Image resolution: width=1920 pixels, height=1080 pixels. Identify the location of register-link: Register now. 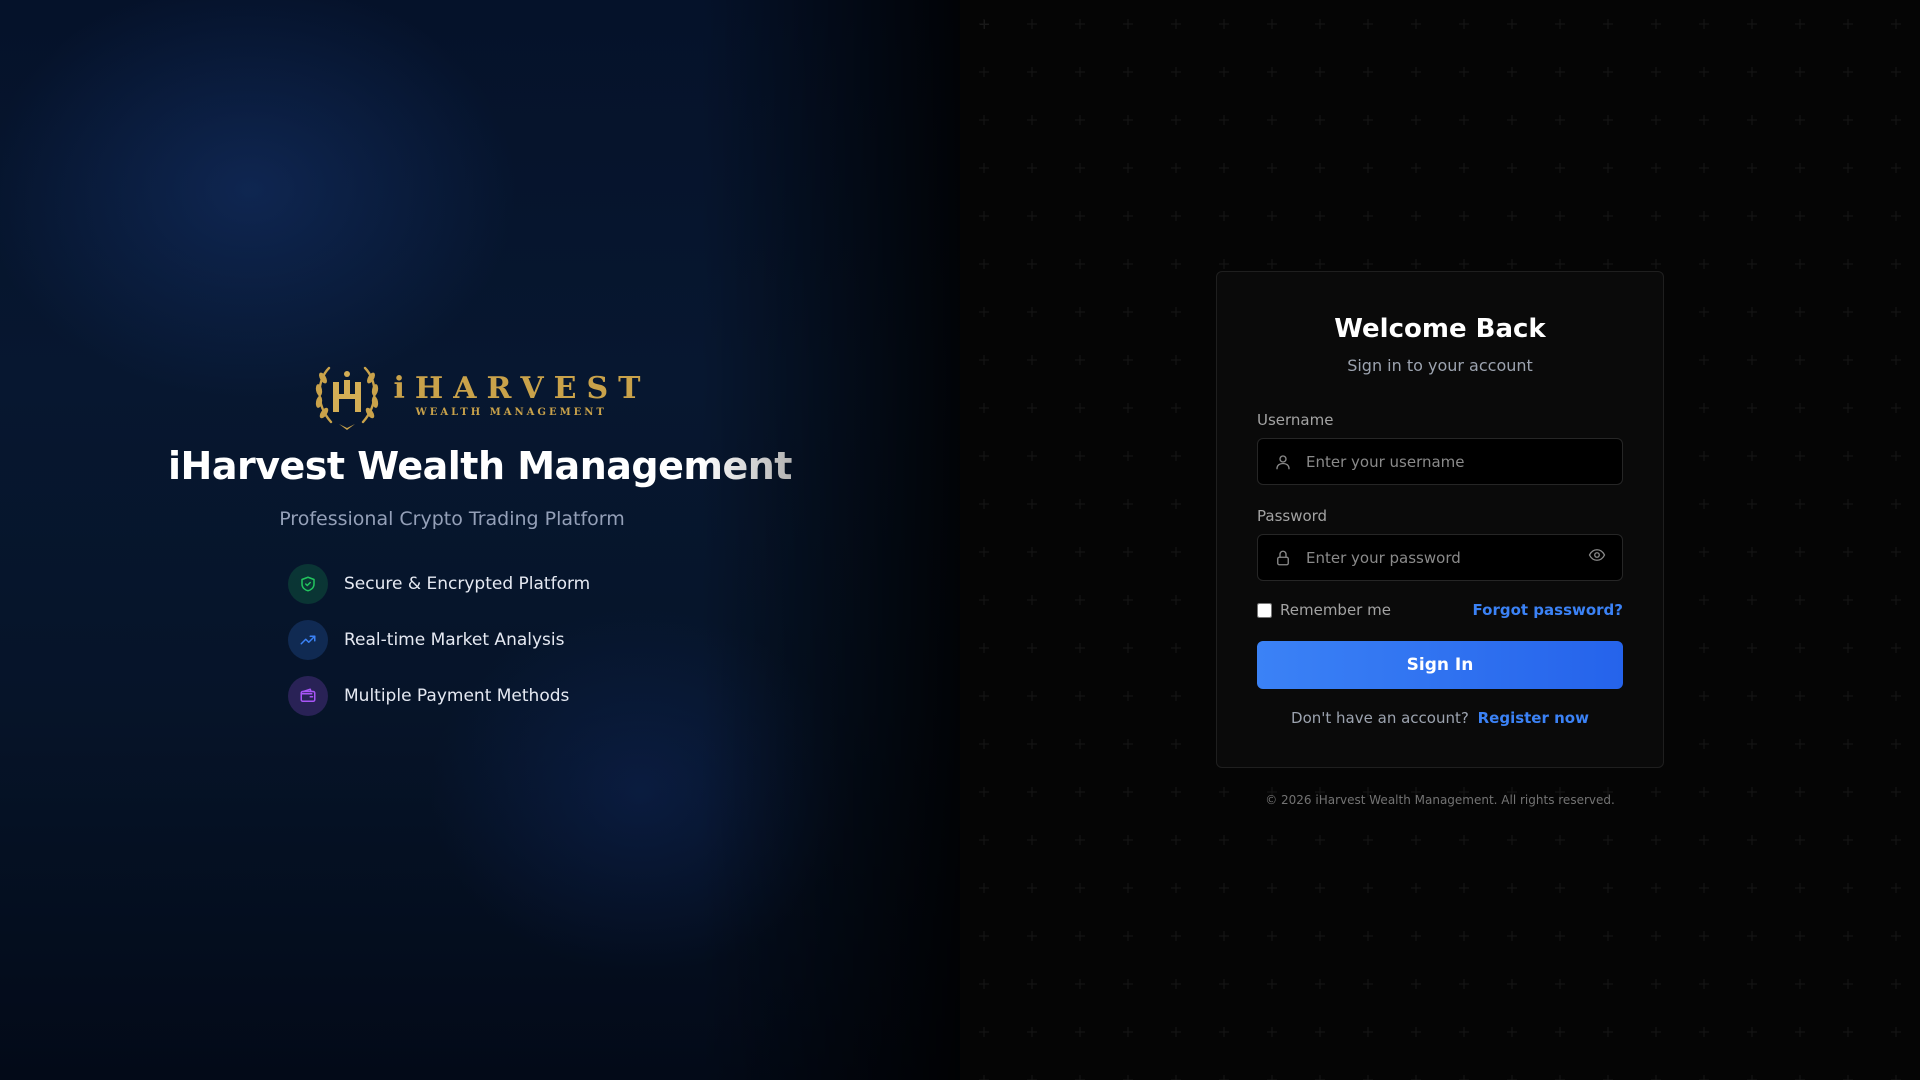
(1533, 718).